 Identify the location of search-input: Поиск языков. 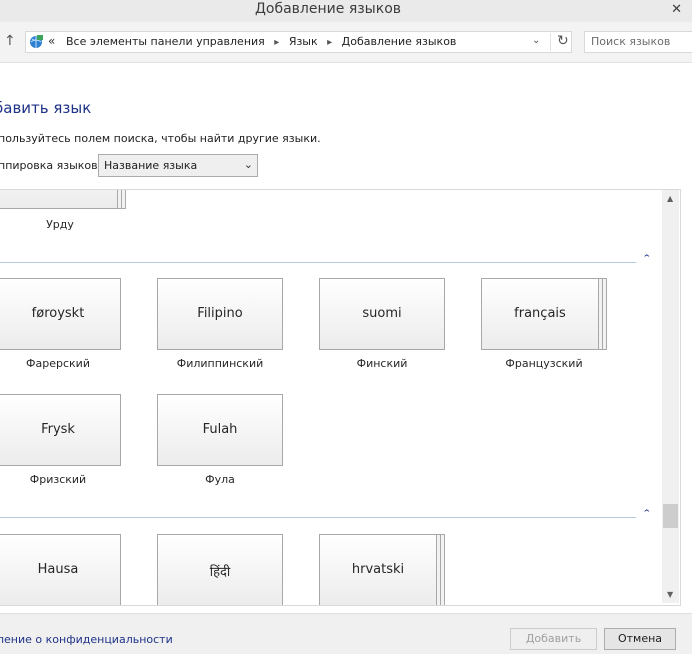
(638, 42).